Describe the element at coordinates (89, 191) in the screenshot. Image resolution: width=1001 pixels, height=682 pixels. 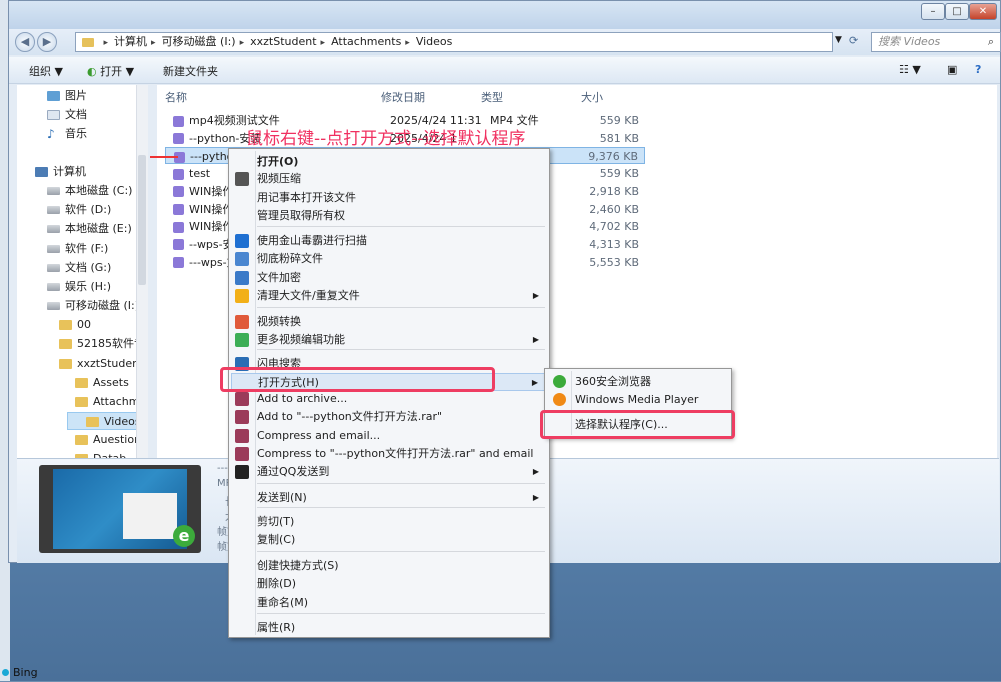
I see `nav-item: 本地磁盘 (C:)` at that location.